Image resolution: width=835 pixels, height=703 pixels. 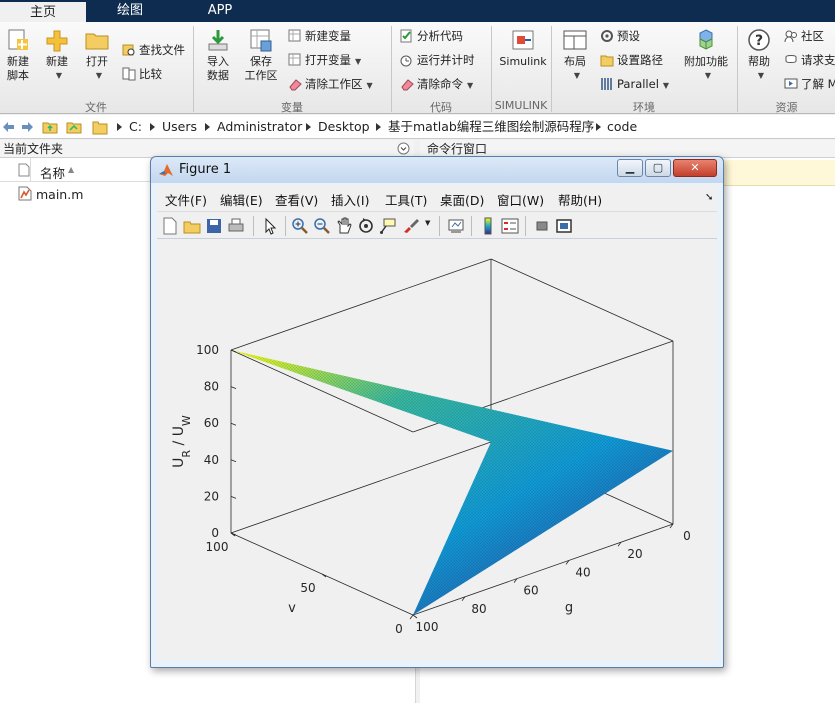 I want to click on minimize-button: ▁, so click(x=630, y=168).